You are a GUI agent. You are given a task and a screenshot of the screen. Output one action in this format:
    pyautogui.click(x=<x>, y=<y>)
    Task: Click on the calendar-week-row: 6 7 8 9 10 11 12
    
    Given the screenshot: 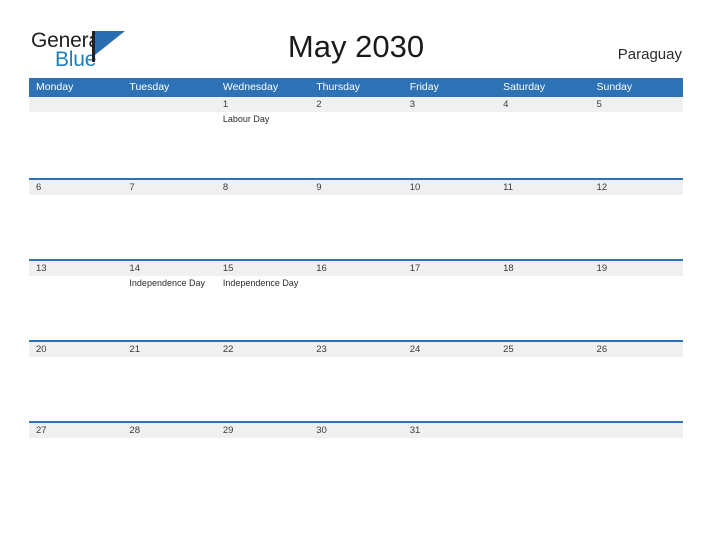 What is the action you would take?
    pyautogui.click(x=356, y=218)
    